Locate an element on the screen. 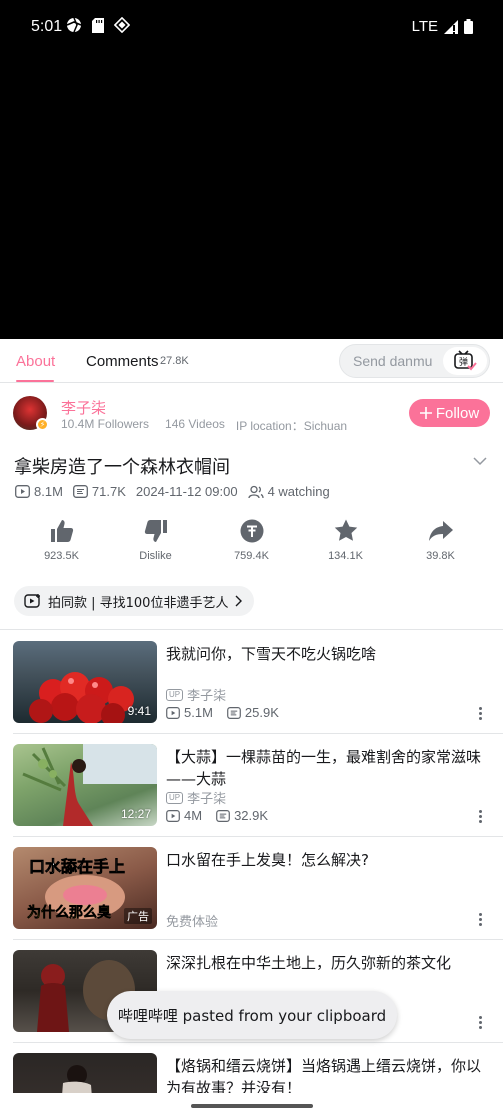 This screenshot has height=1120, width=503. recommendation-stats: 5.1M 25.9K is located at coordinates (222, 712).